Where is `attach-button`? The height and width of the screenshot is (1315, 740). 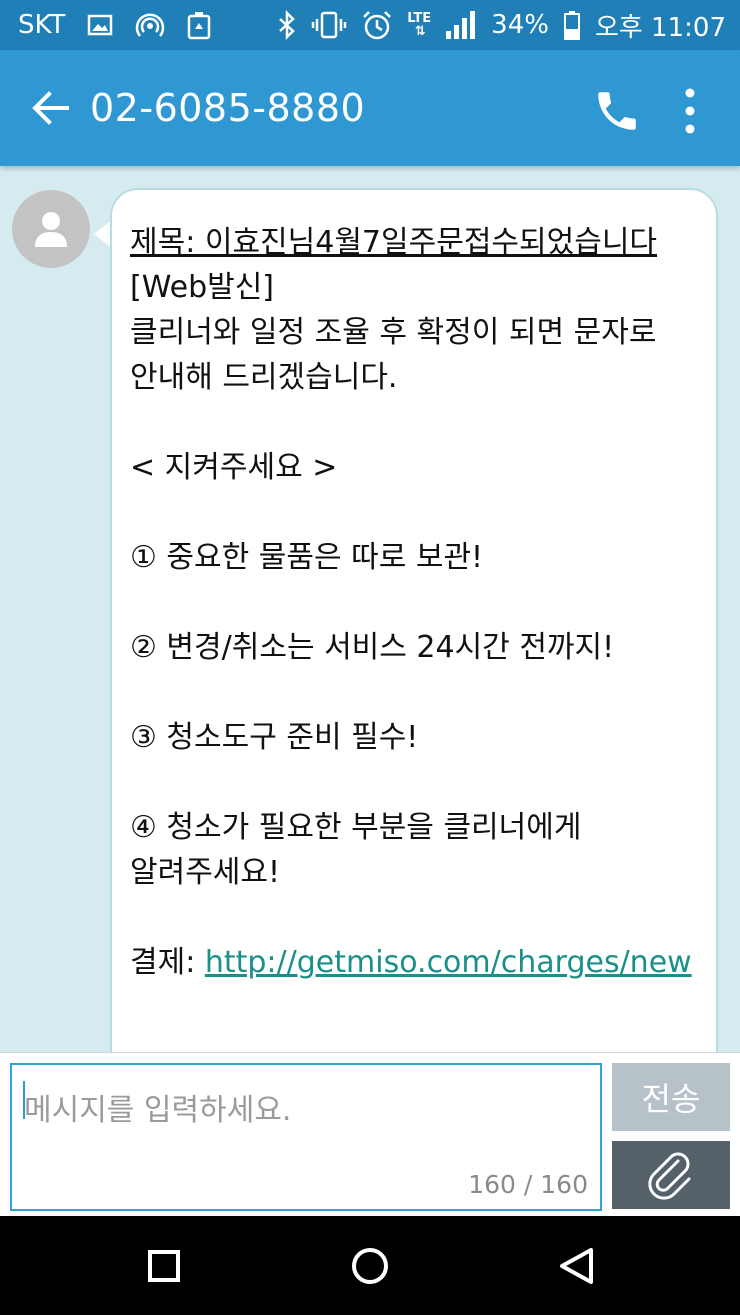
attach-button is located at coordinates (671, 1175).